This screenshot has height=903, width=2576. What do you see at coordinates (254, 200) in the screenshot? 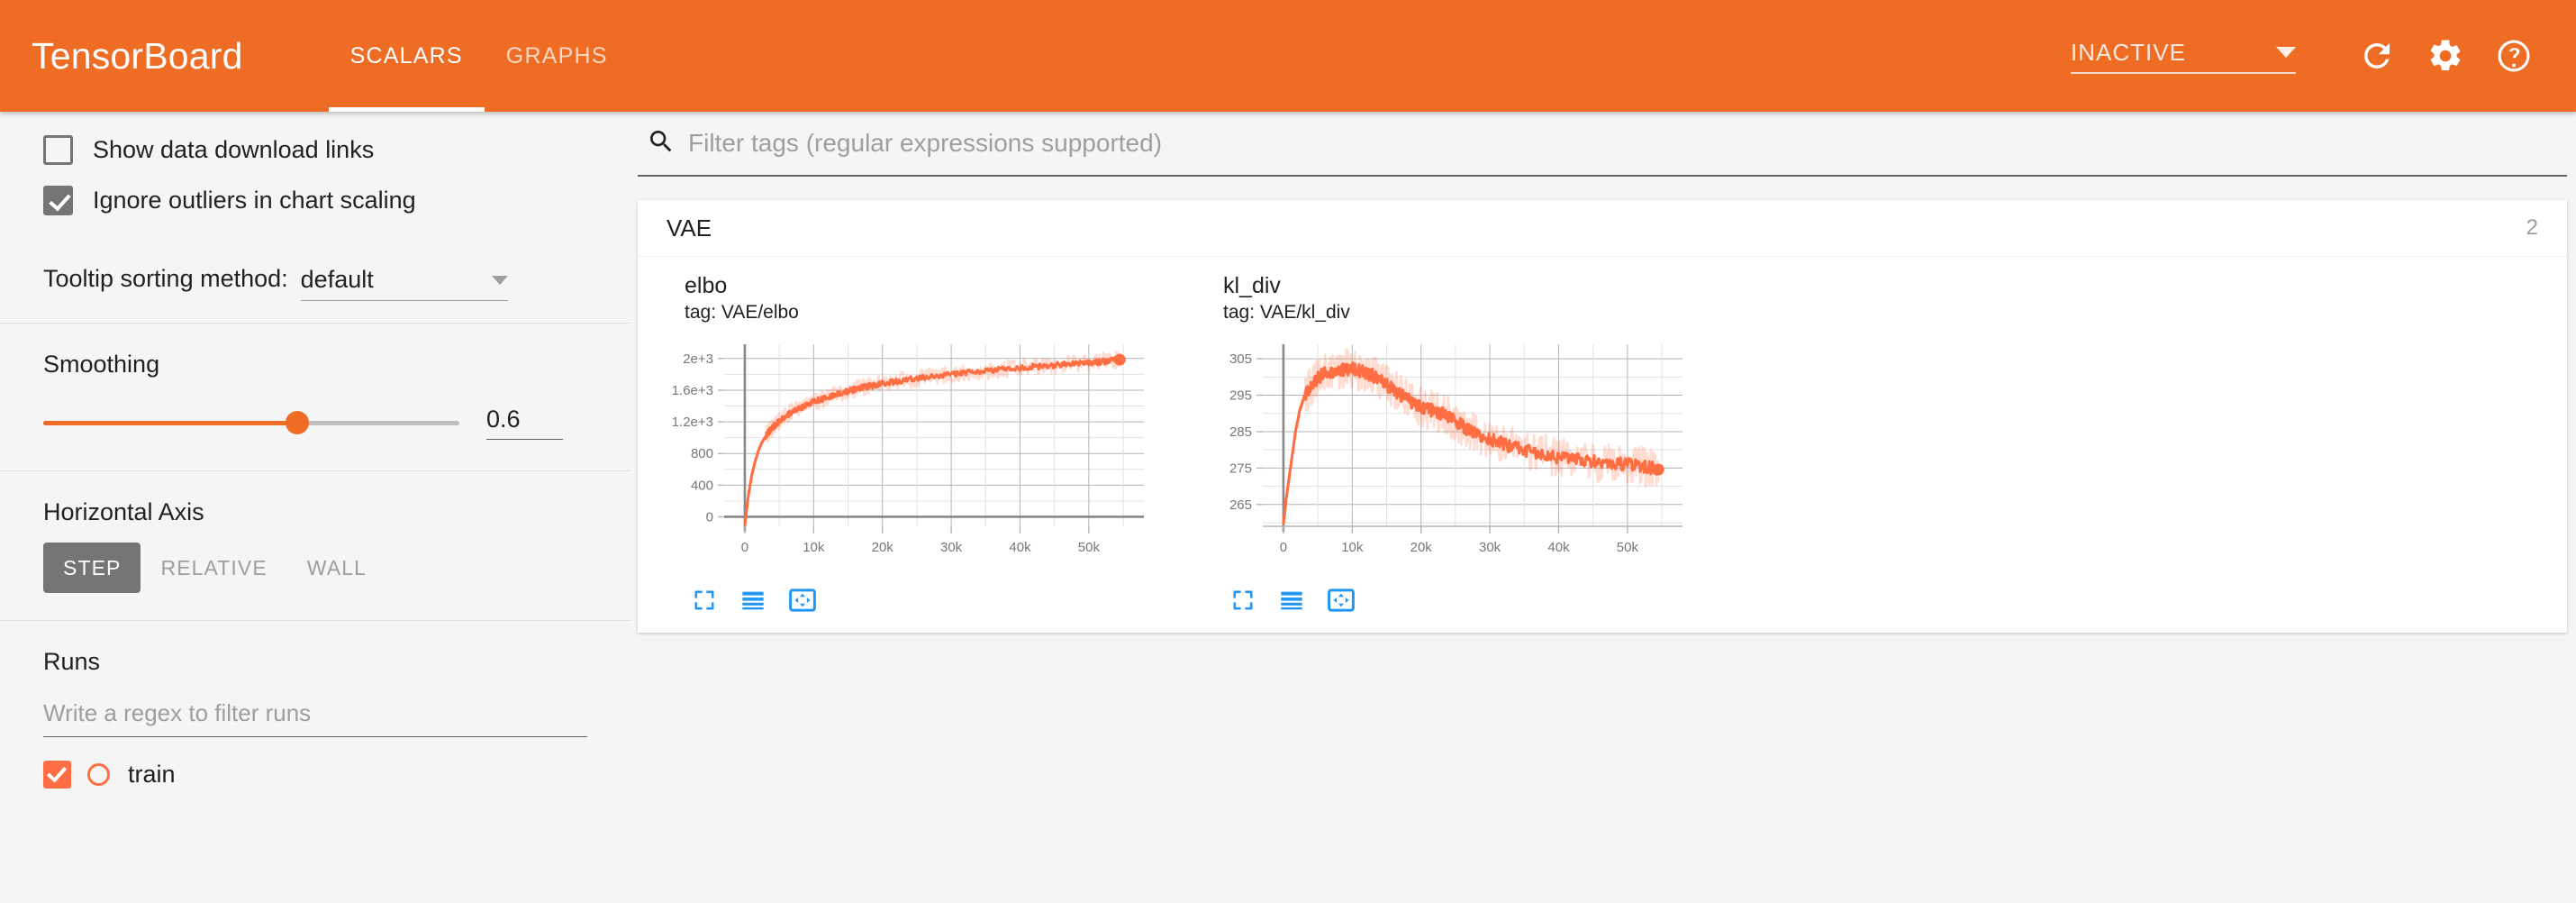
I see `ignore-outliers-label: Ignore outliers in chart scaling` at bounding box center [254, 200].